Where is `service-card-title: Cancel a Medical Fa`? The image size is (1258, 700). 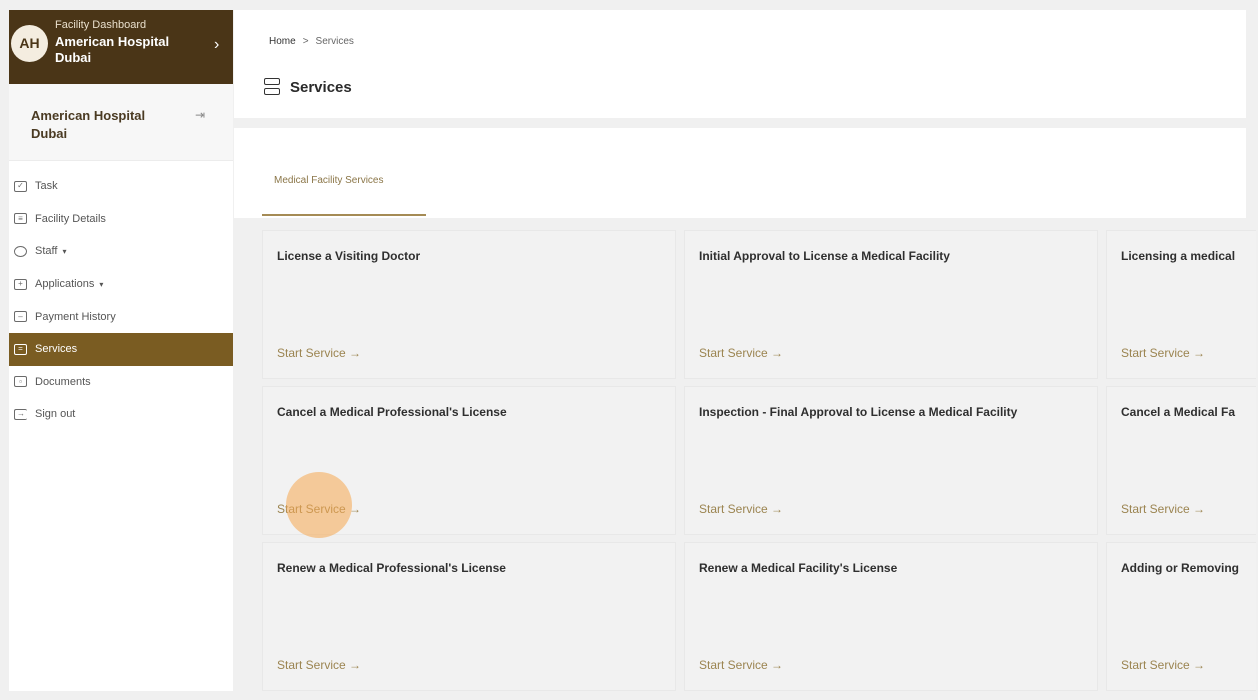 service-card-title: Cancel a Medical Fa is located at coordinates (1178, 412).